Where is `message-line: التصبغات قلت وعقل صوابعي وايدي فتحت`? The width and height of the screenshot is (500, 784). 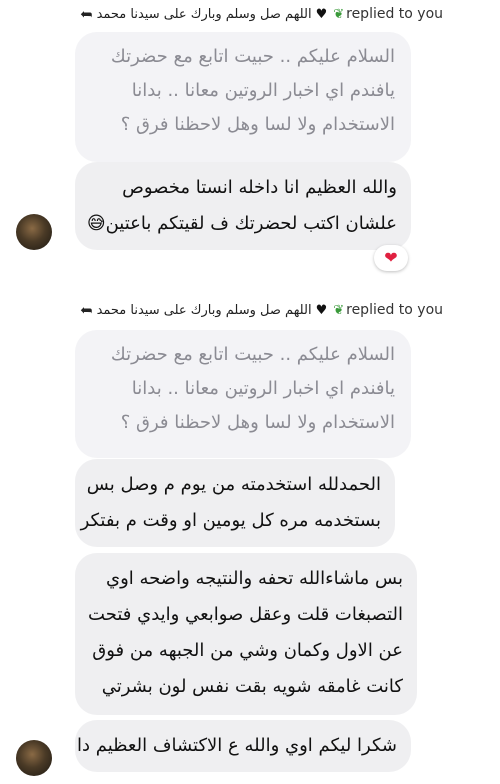 message-line: التصبغات قلت وعقل صوابعي وايدي فتحت is located at coordinates (245, 614).